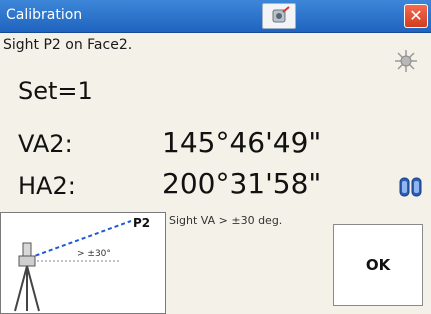 The width and height of the screenshot is (431, 314). Describe the element at coordinates (94, 254) in the screenshot. I see `angle-label: > ±30°` at that location.